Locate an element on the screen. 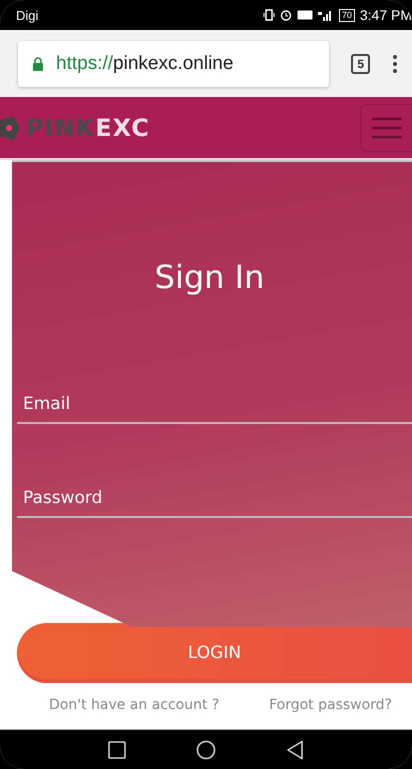  back-icon is located at coordinates (295, 750).